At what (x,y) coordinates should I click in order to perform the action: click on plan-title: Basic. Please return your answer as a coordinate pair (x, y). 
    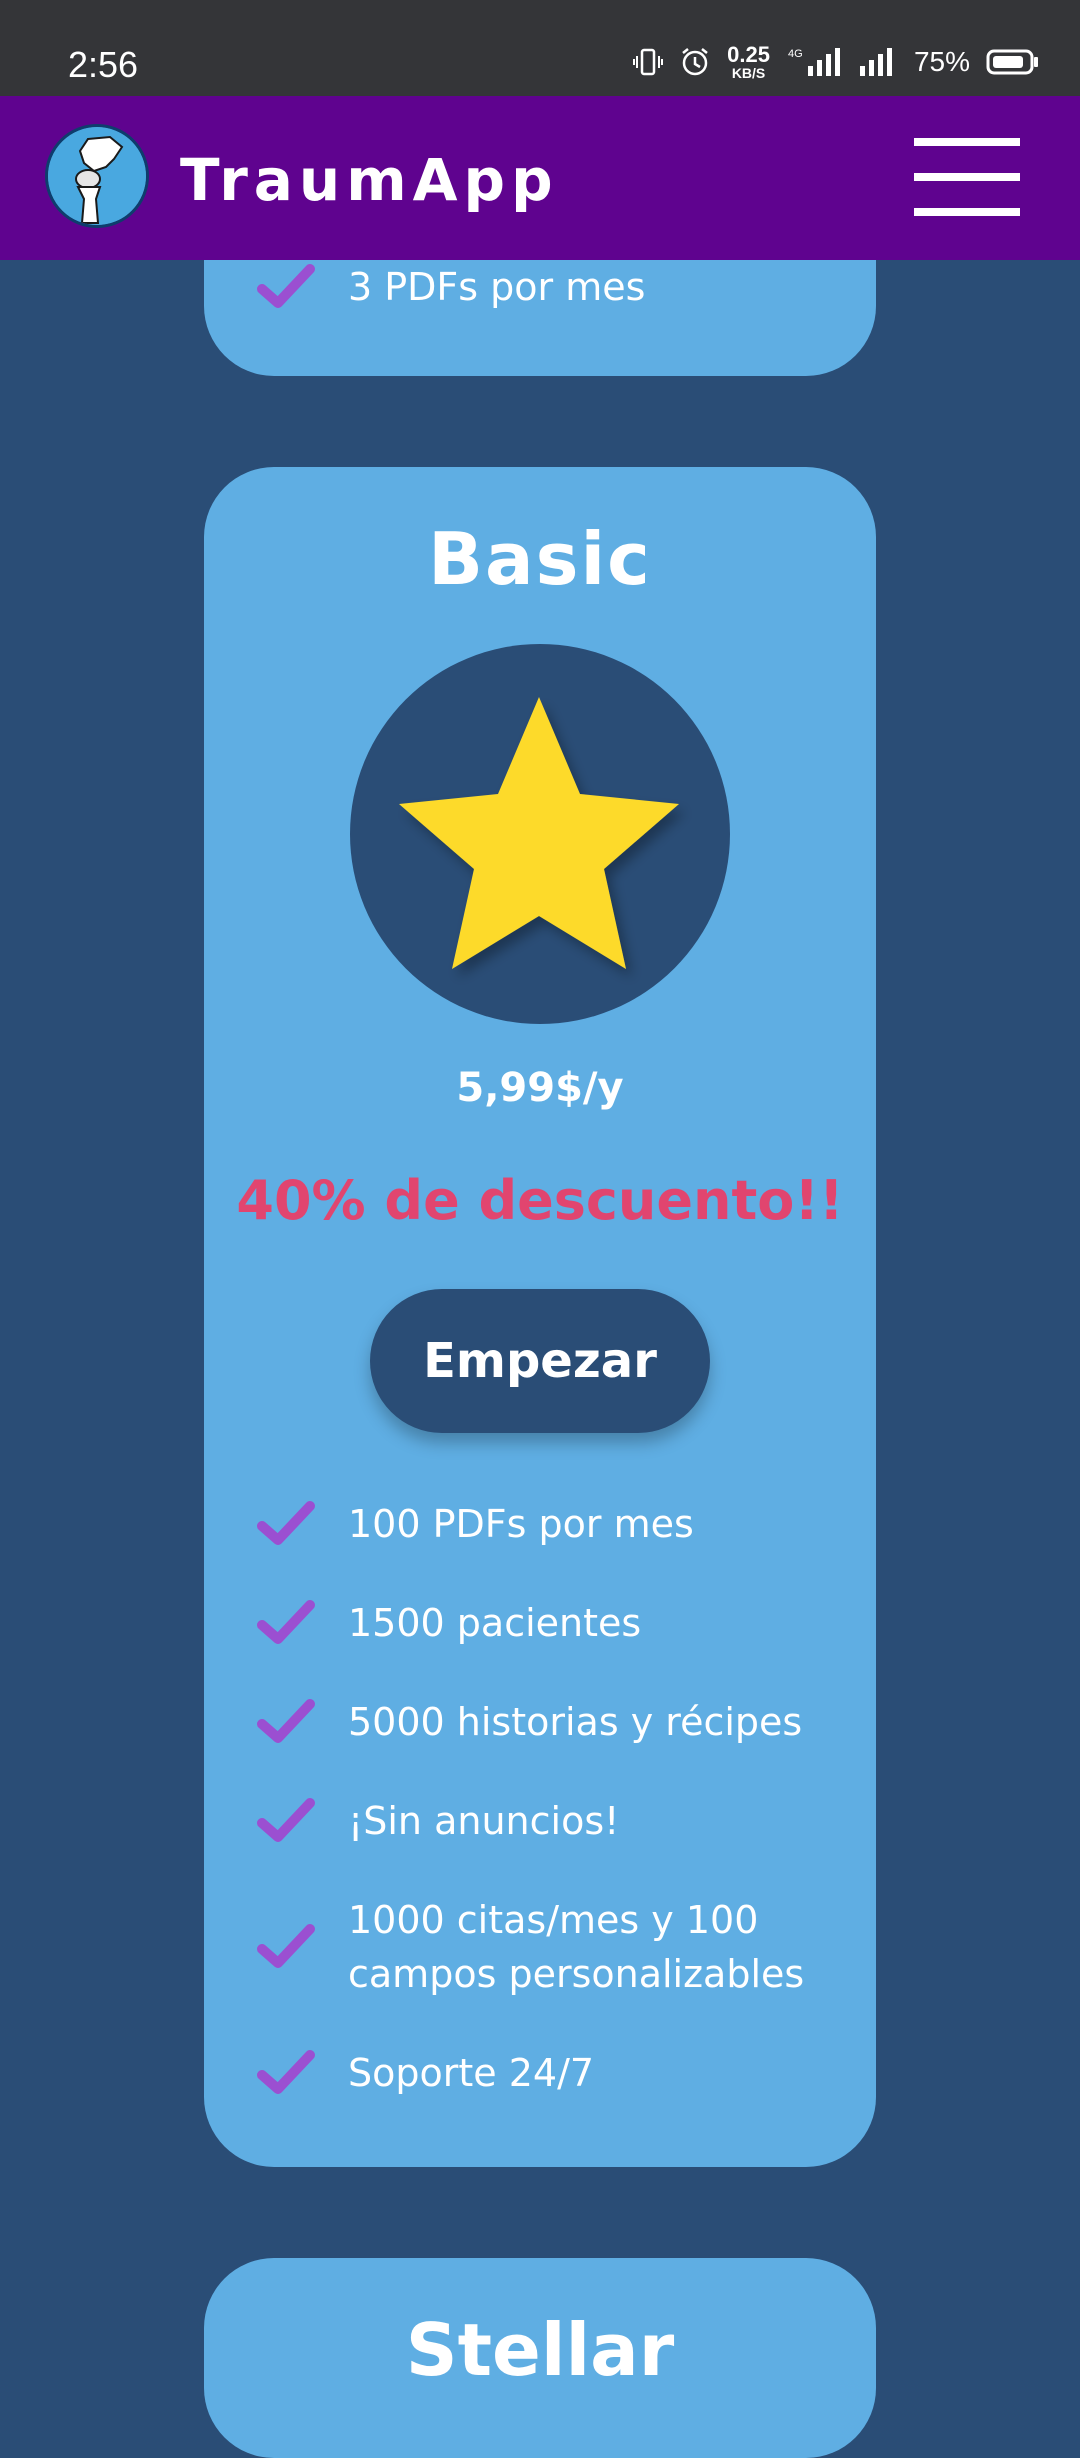
    Looking at the image, I should click on (540, 559).